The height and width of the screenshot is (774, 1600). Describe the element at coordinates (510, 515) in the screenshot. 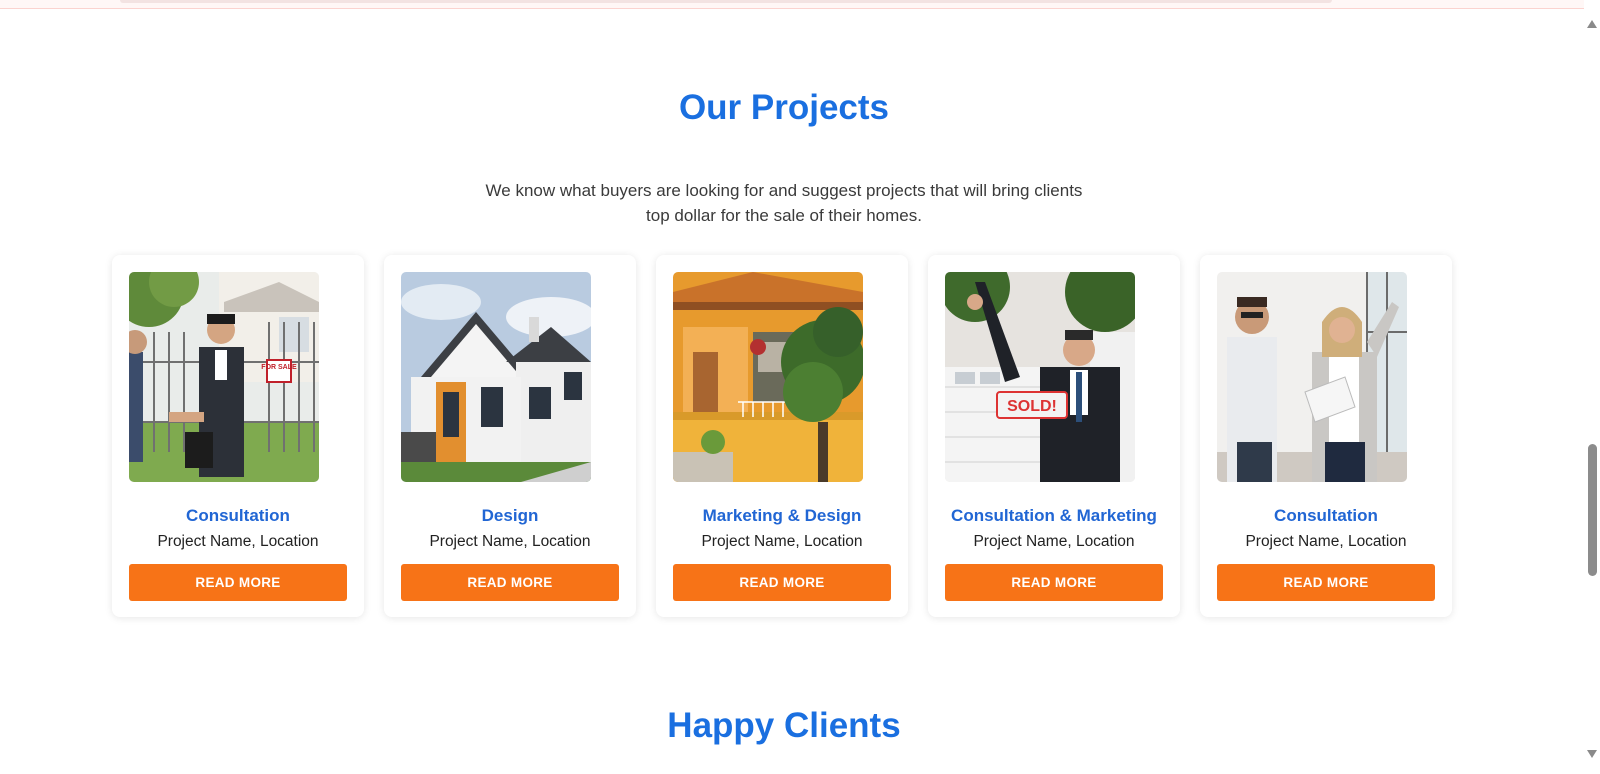

I see `project-category: Design` at that location.